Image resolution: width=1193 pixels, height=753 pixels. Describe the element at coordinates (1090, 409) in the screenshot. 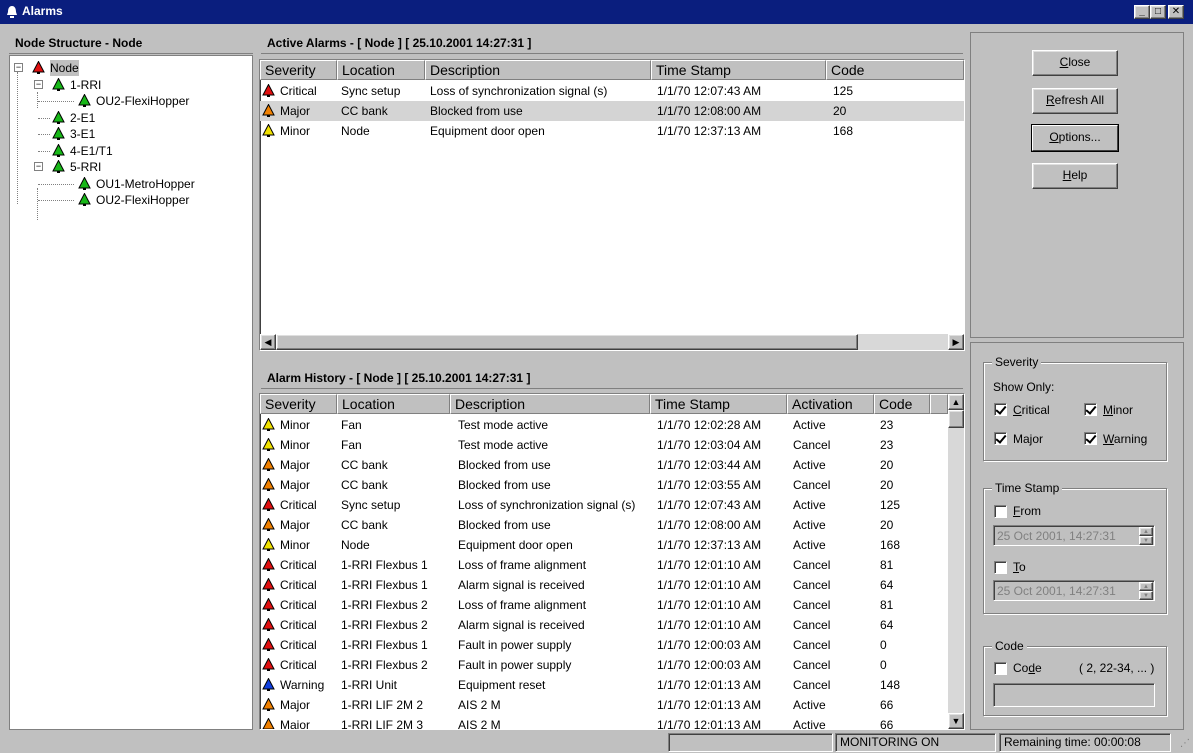

I see `minor-checkbox` at that location.